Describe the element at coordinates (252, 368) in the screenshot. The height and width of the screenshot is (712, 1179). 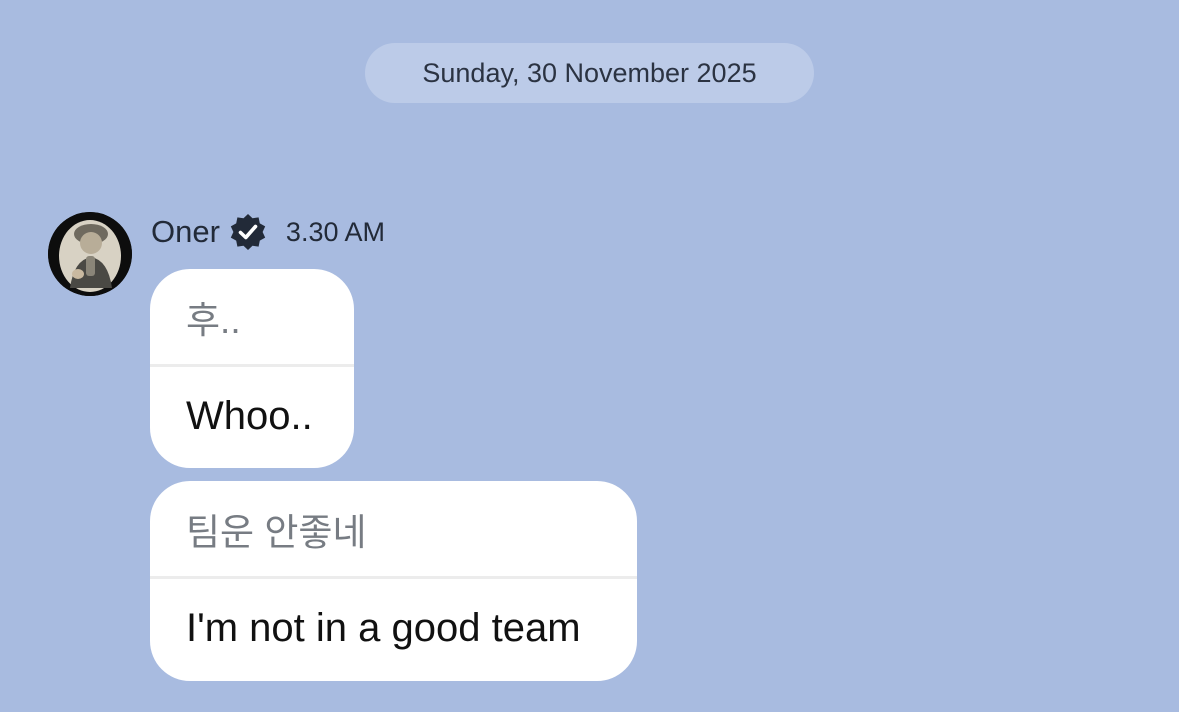
I see `message-bubble: 후.. Whoo..` at that location.